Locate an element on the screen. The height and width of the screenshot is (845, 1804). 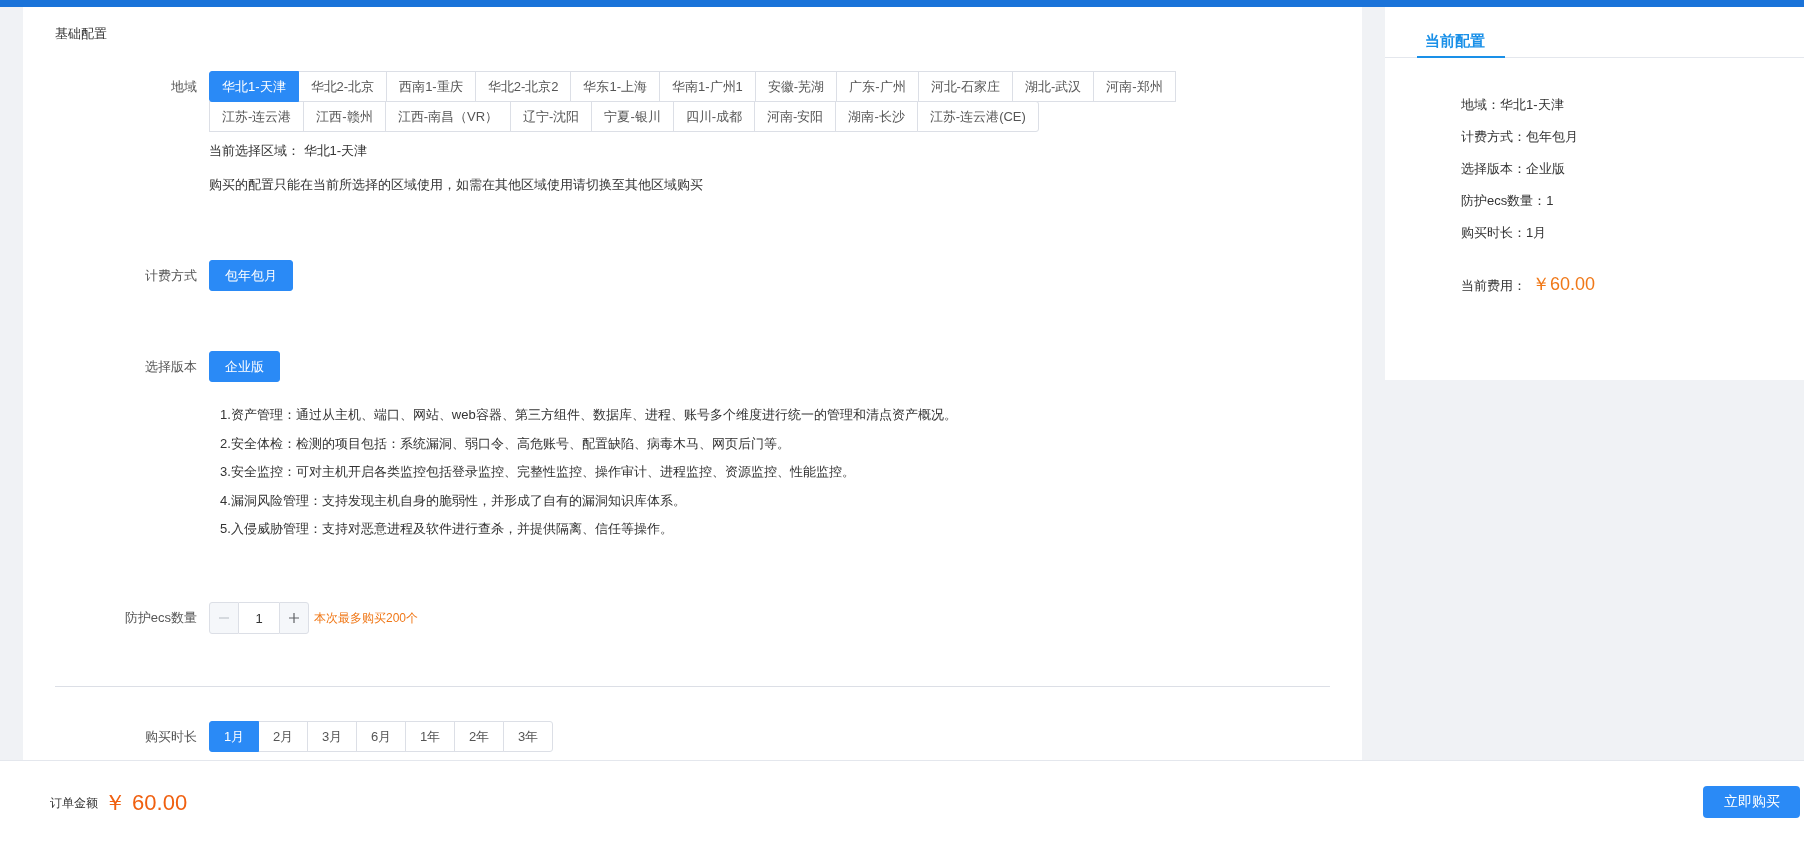
plus-icon is located at coordinates (294, 618).